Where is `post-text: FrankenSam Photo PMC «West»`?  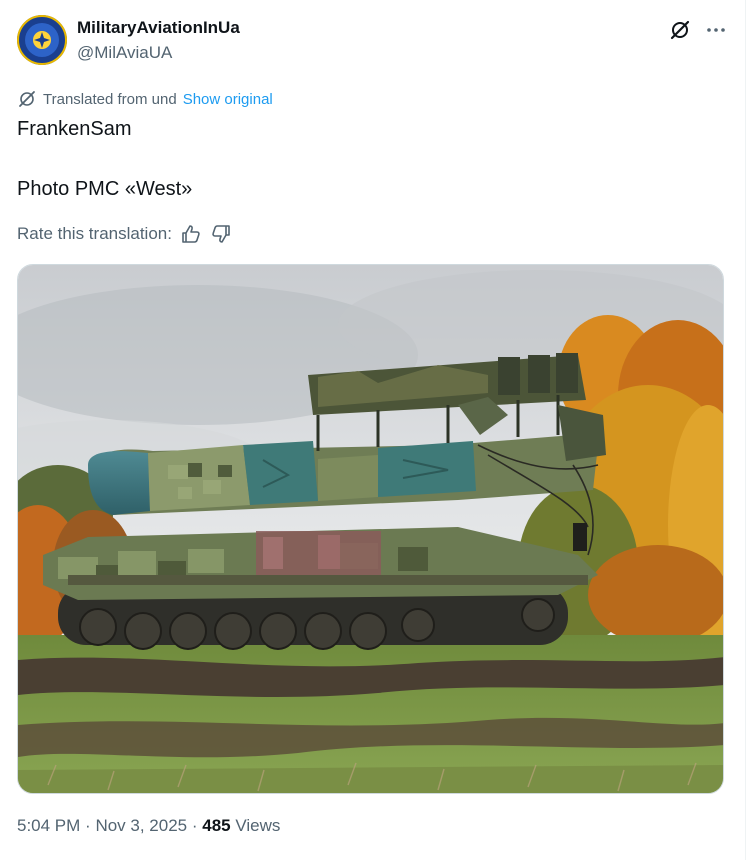
post-text: FrankenSam Photo PMC «West» is located at coordinates (104, 159).